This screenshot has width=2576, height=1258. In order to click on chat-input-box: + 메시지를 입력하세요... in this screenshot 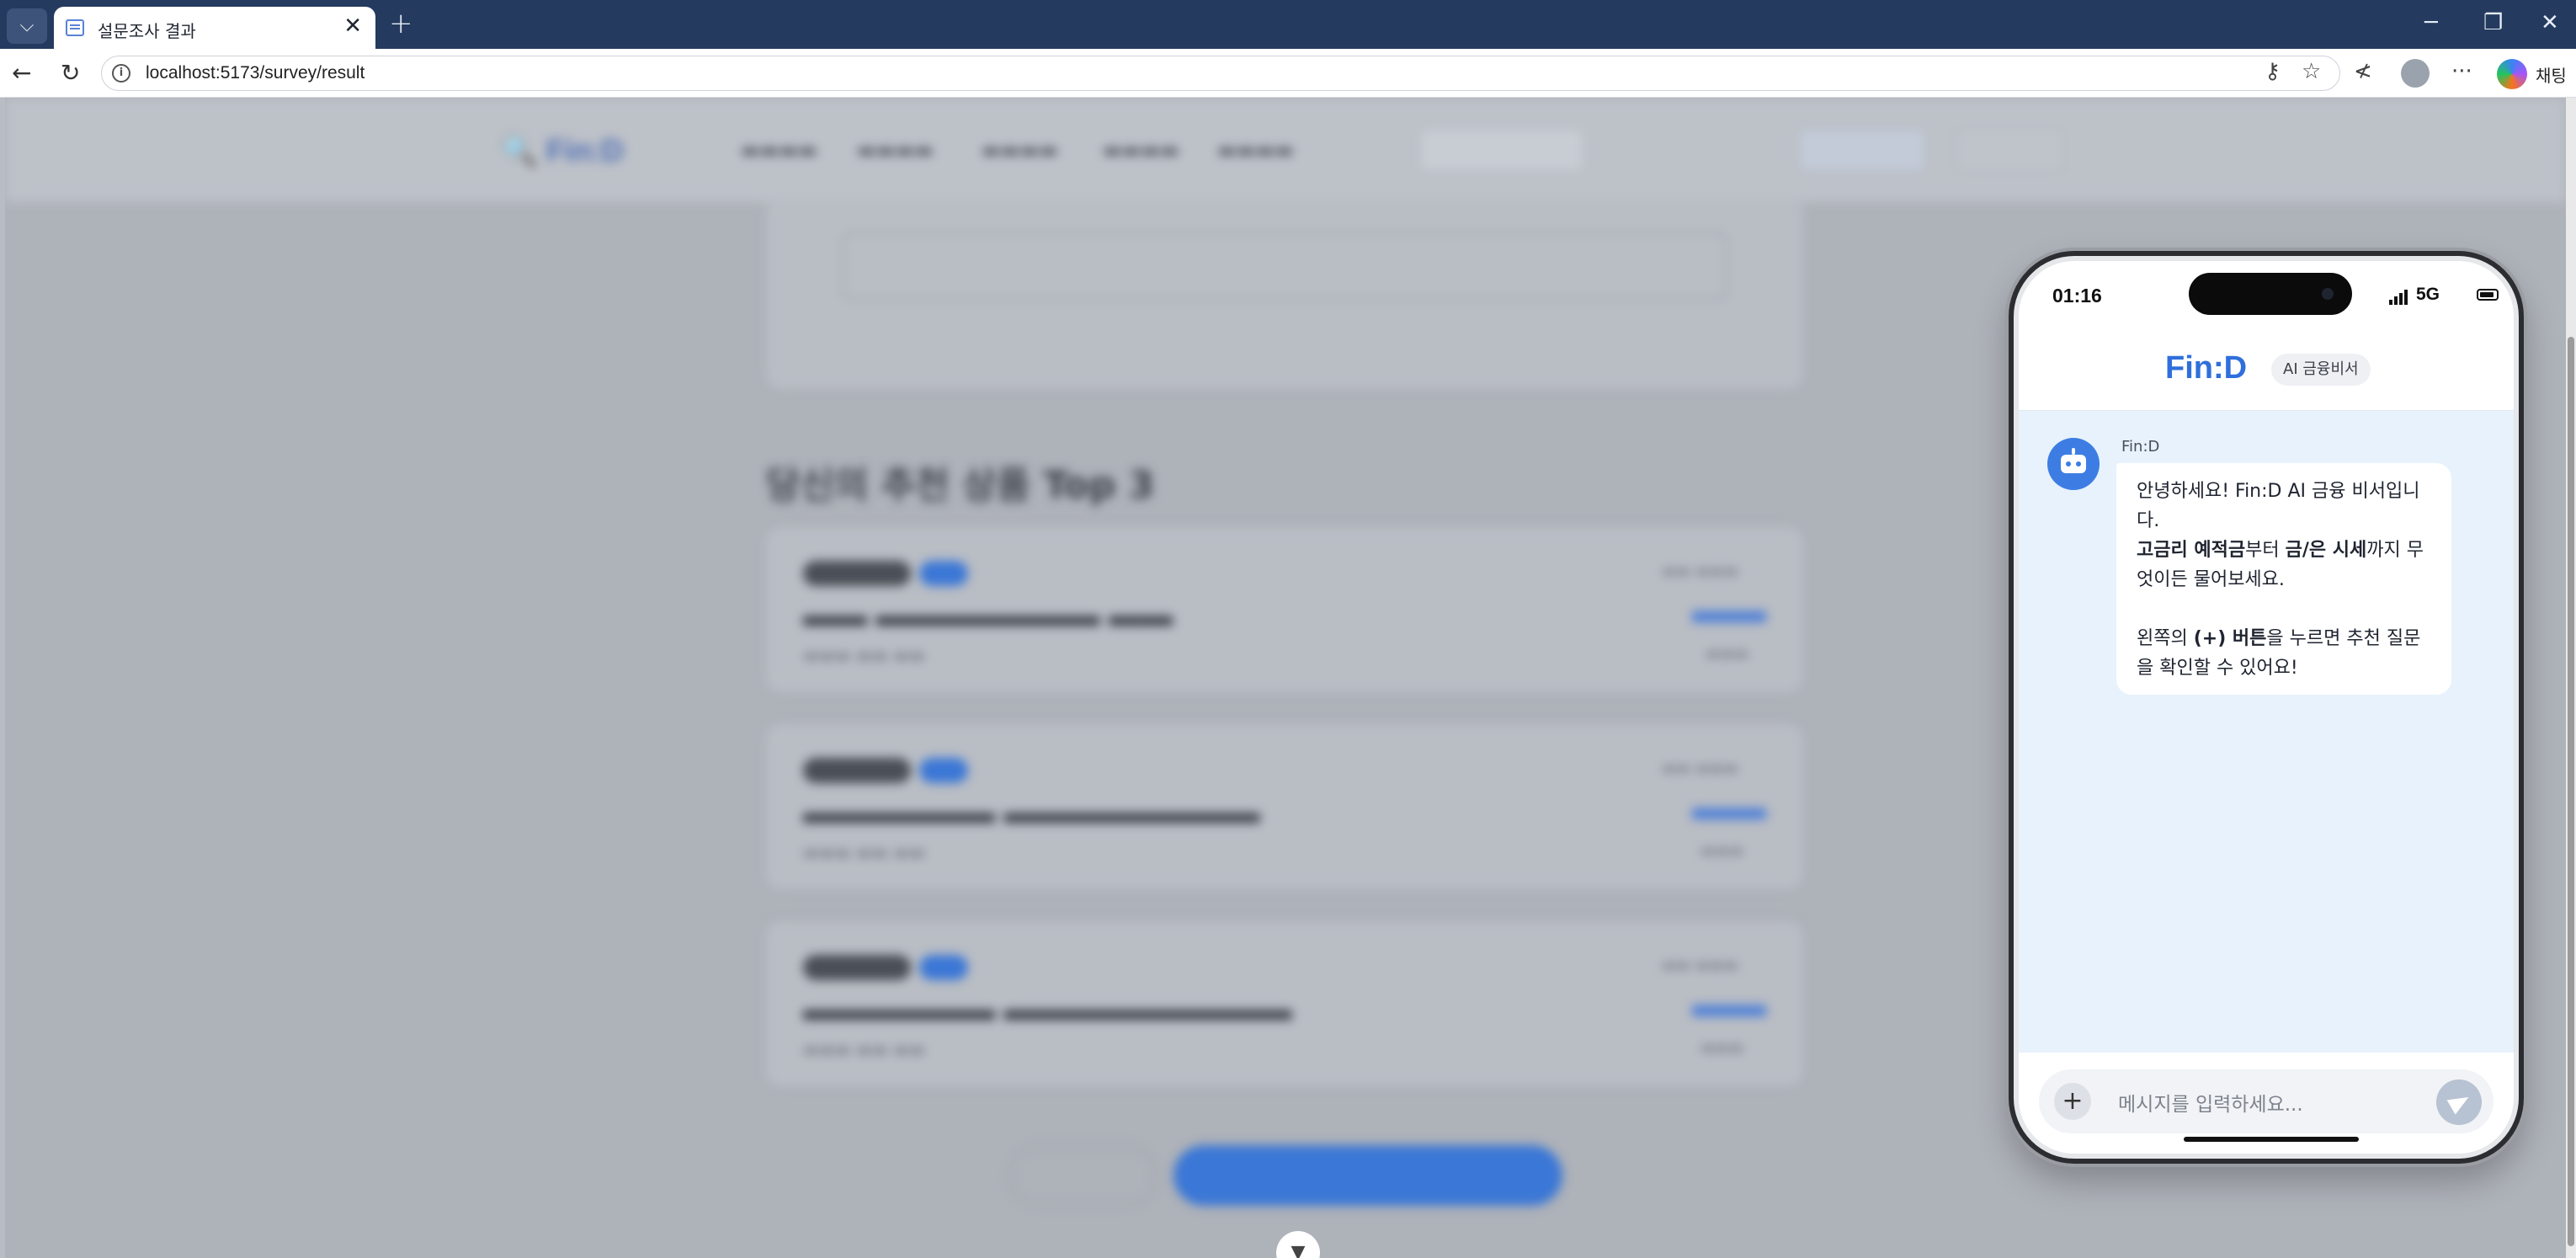, I will do `click(2267, 1101)`.